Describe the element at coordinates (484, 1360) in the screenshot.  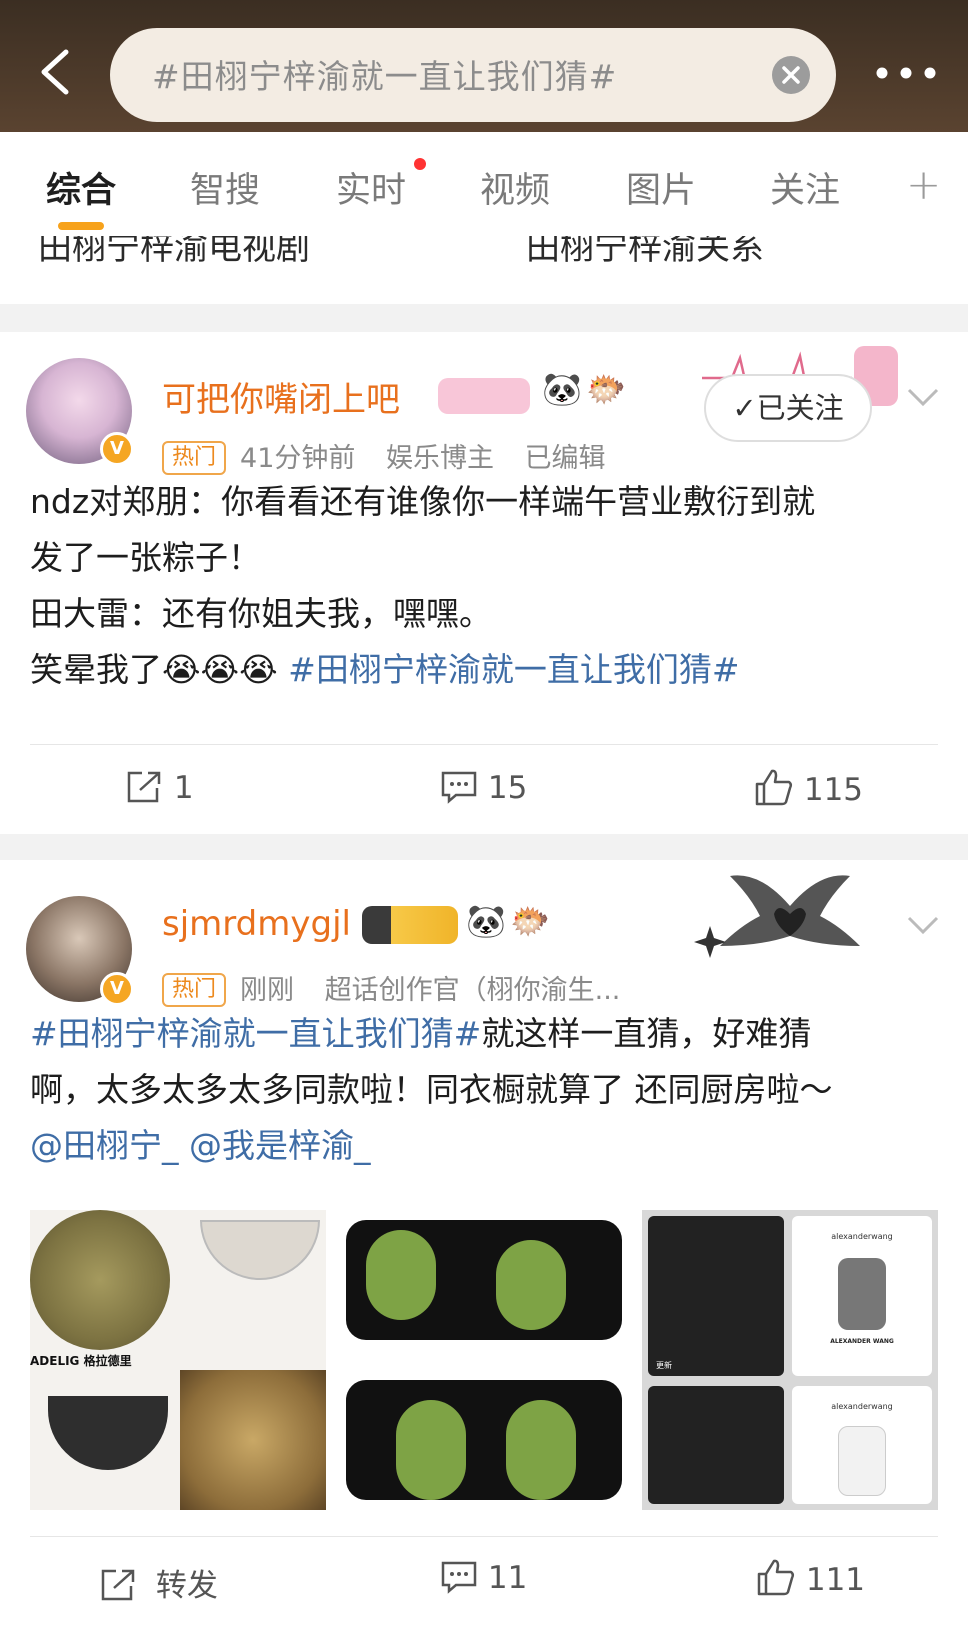
I see `post-image` at that location.